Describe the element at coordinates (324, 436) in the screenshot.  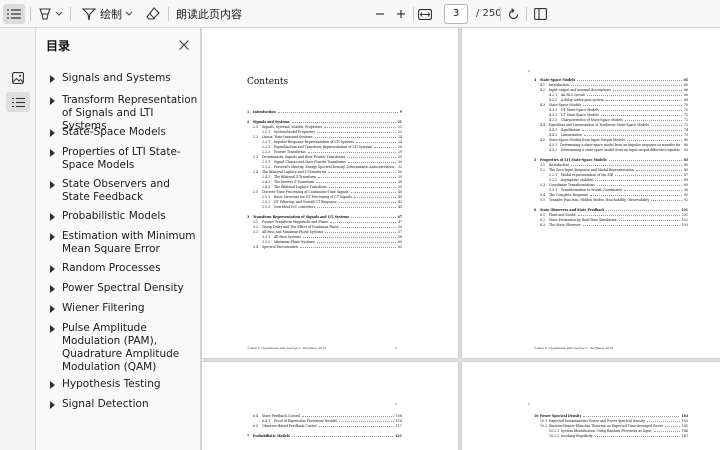
I see `toc-entry: 7 Probabilistic Models 121` at that location.